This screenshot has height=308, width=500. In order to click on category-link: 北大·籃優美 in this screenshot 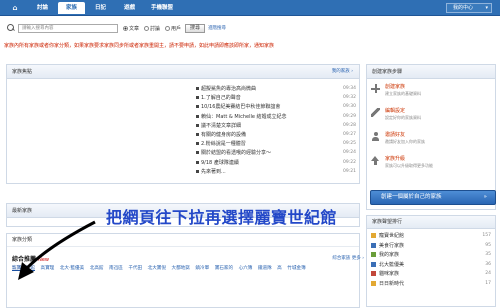, I will do `click(72, 268)`.